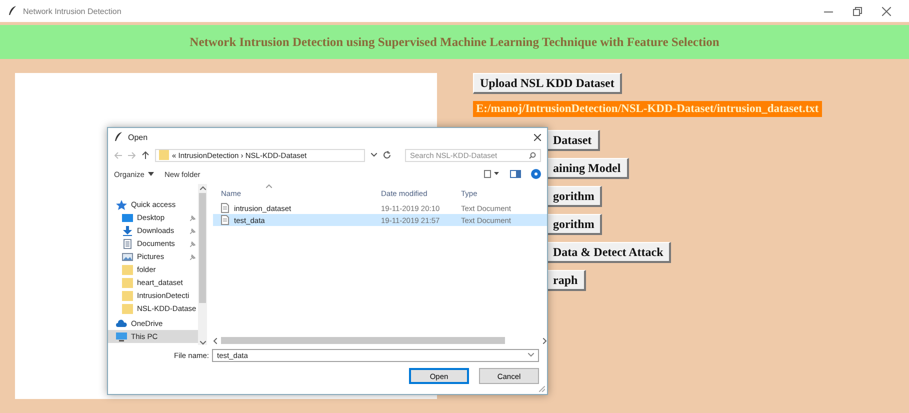 This screenshot has height=413, width=909. What do you see at coordinates (492, 174) in the screenshot?
I see `view-options-icon` at bounding box center [492, 174].